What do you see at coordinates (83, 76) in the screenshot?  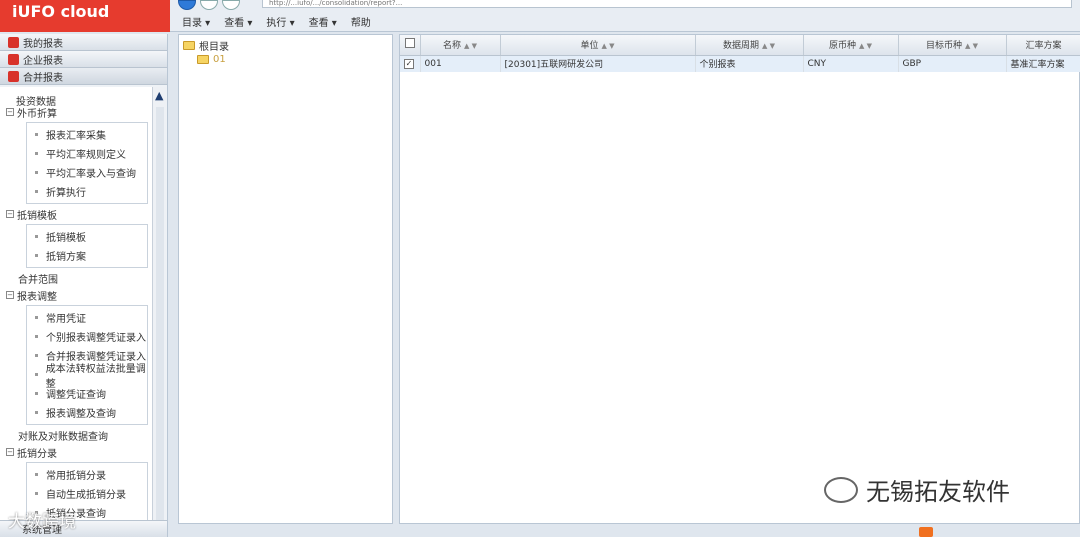 I see `section-consolidated-reports: 合并报表` at bounding box center [83, 76].